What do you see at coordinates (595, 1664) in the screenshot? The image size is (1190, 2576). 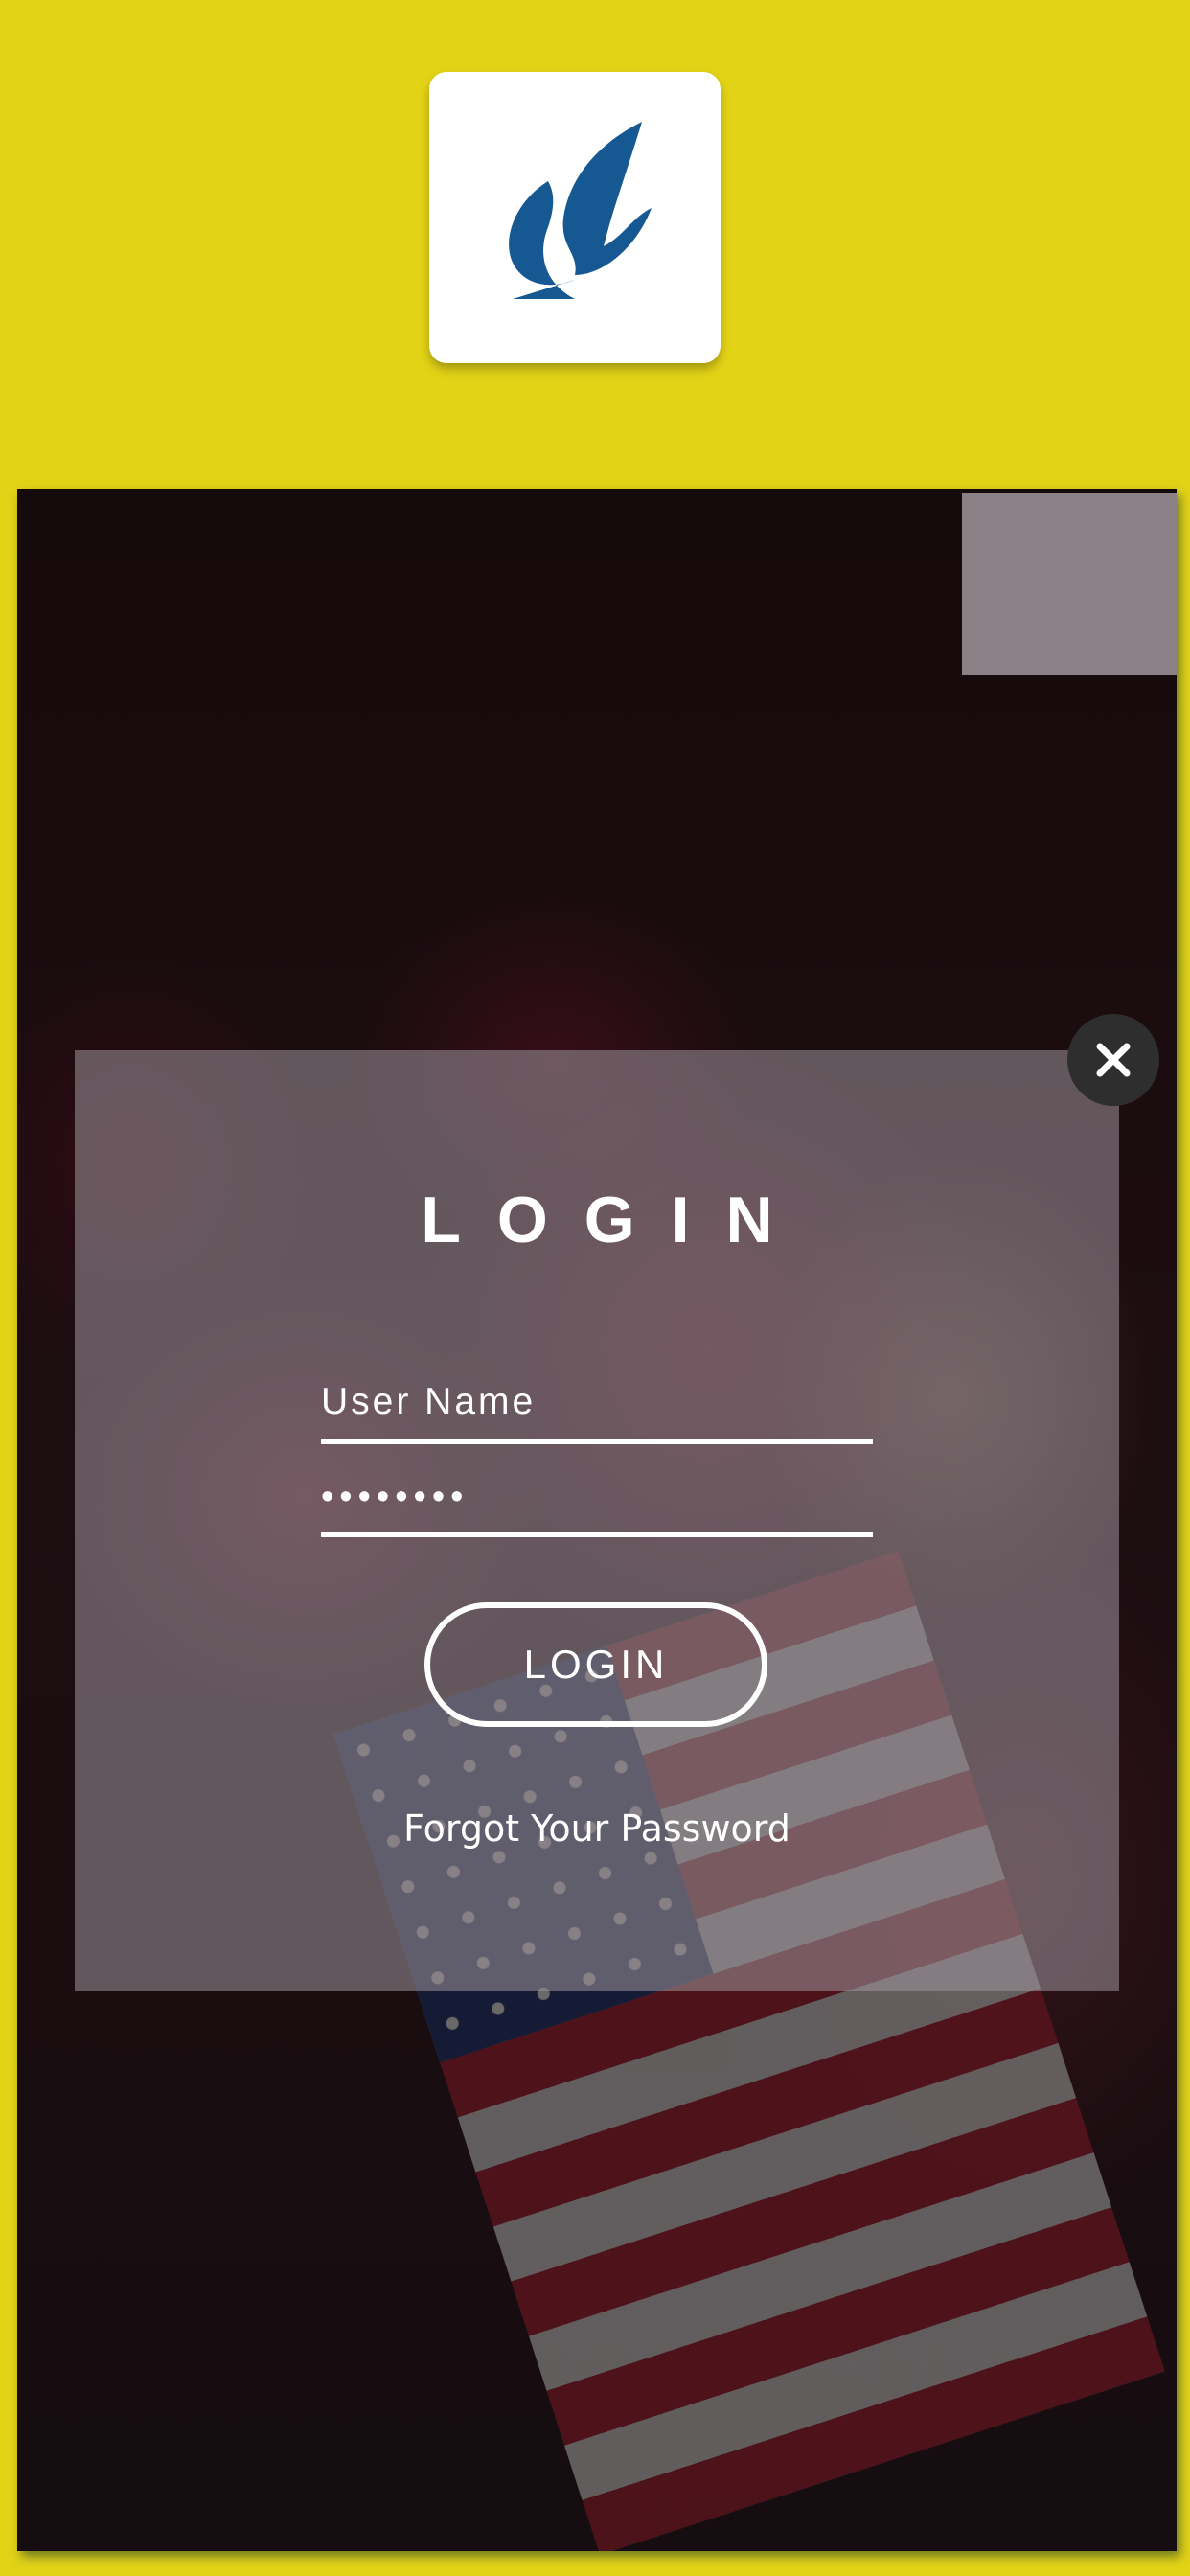 I see `login-button: LOGIN` at bounding box center [595, 1664].